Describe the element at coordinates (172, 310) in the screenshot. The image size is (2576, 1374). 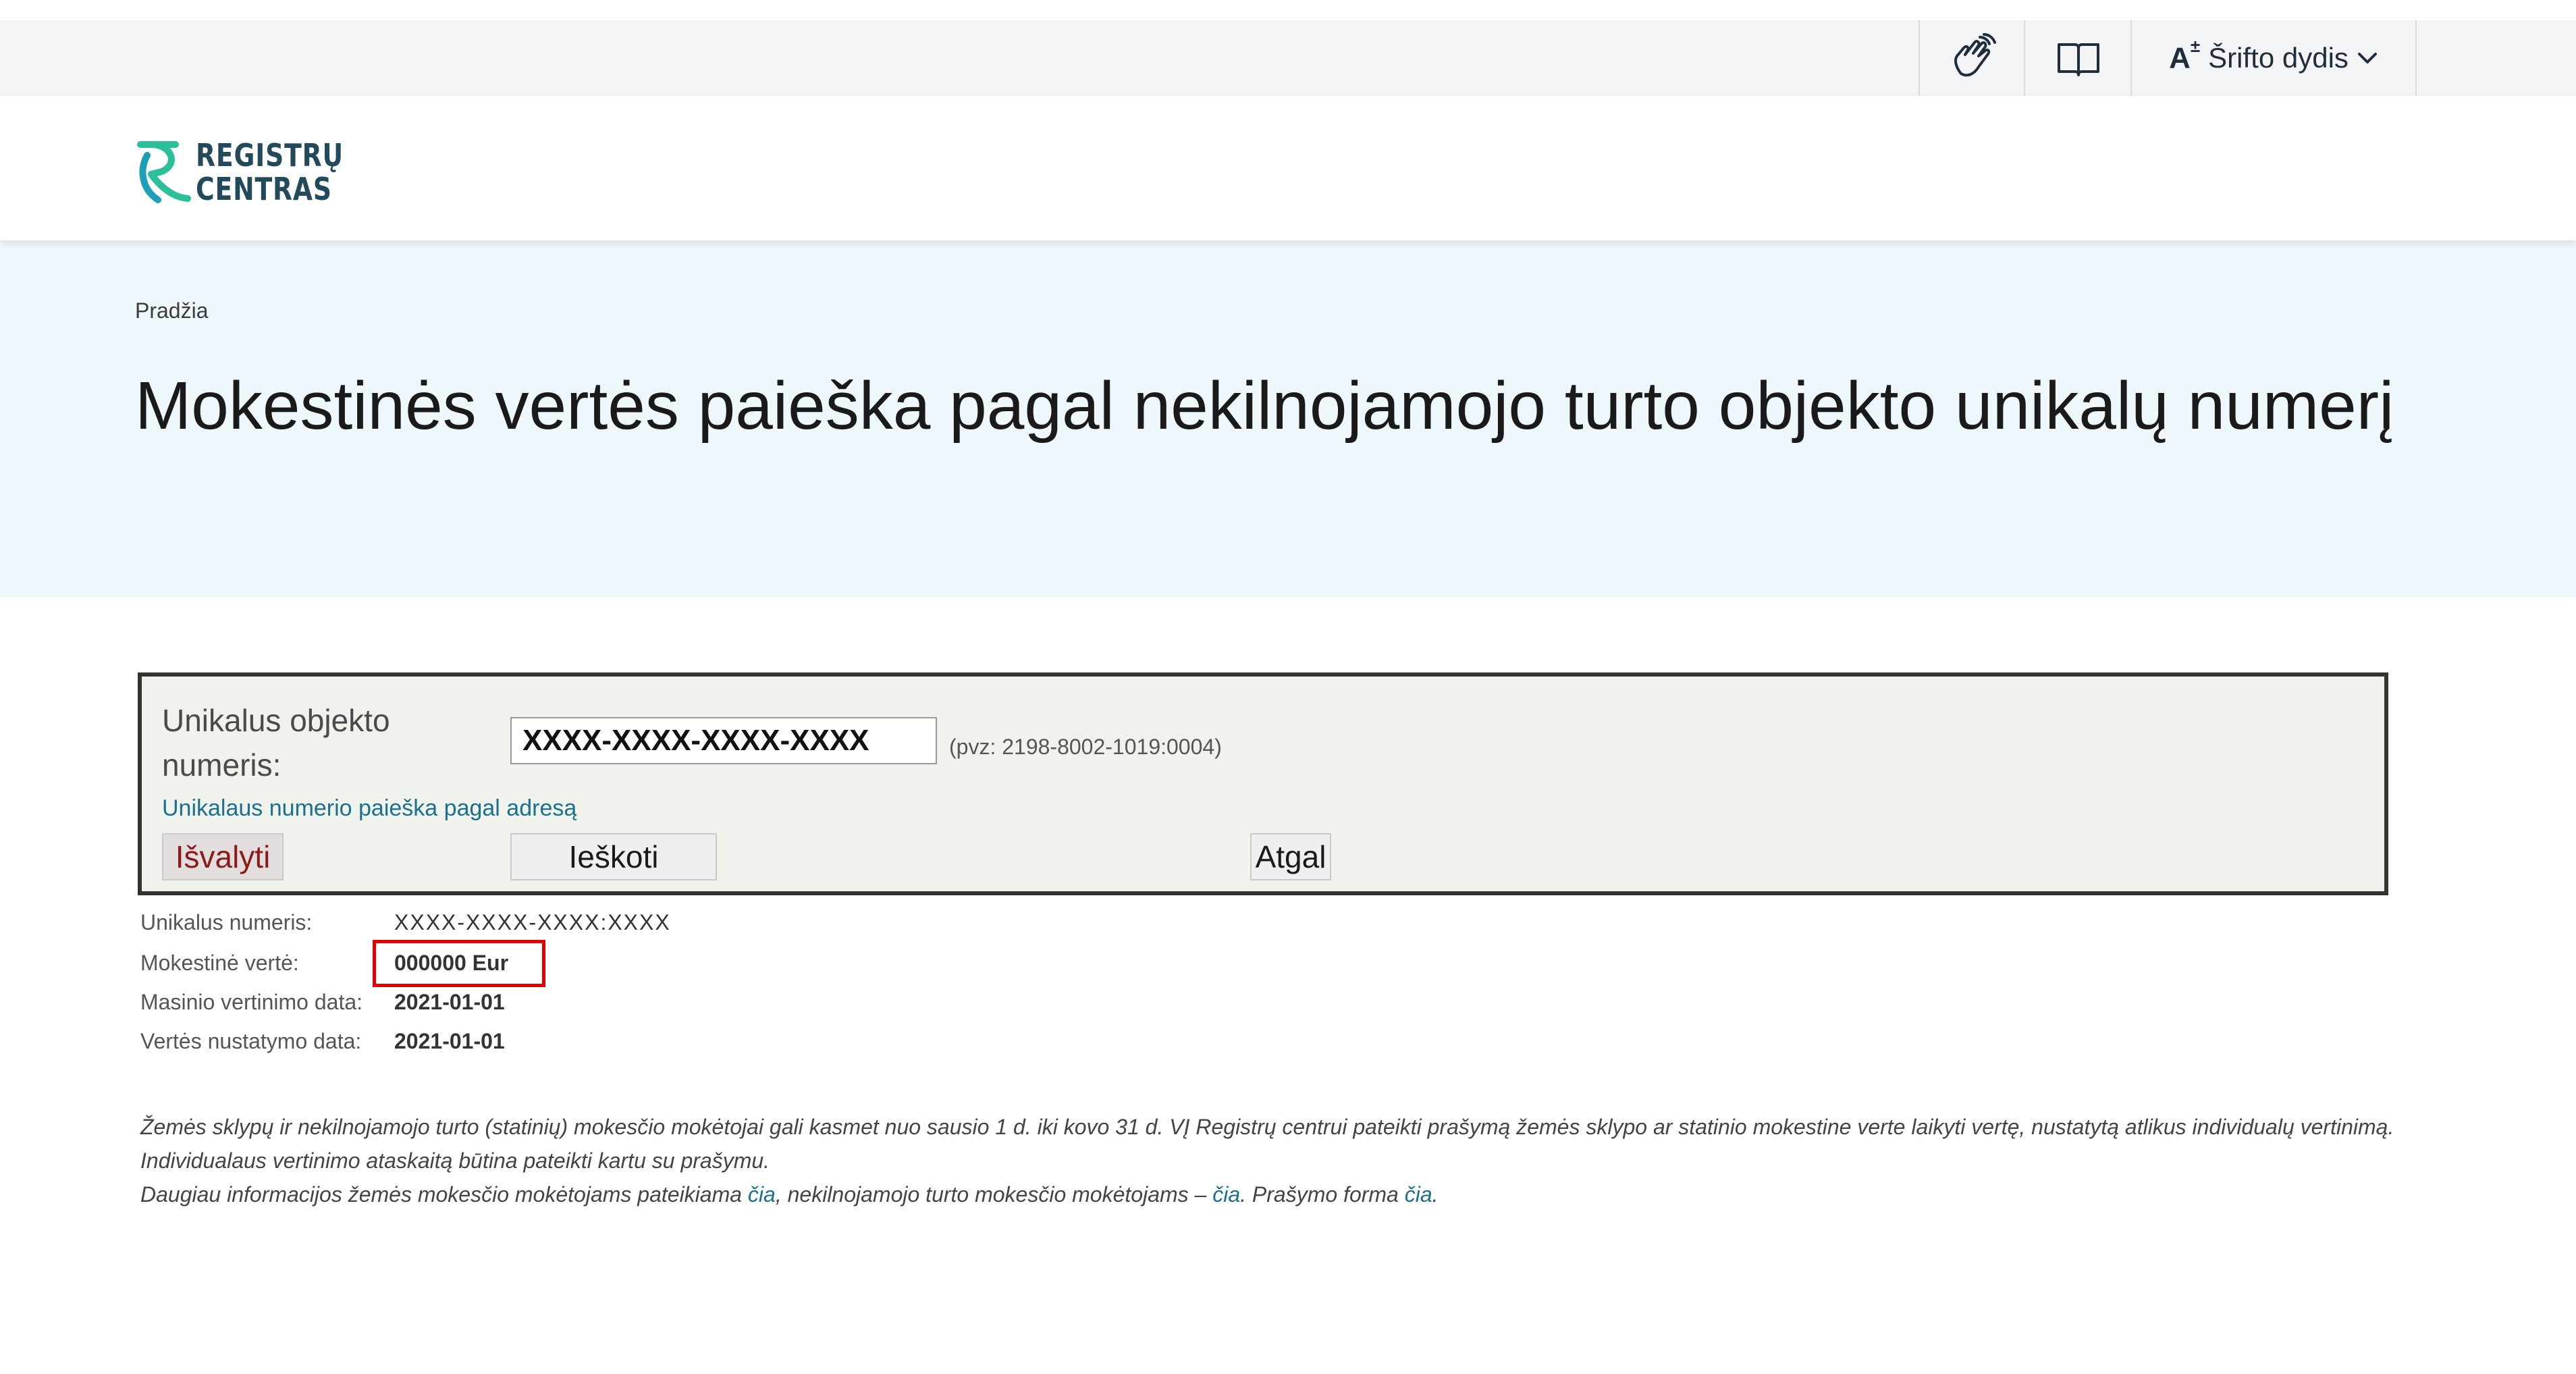
I see `breadcrumb-home: Pradžia` at that location.